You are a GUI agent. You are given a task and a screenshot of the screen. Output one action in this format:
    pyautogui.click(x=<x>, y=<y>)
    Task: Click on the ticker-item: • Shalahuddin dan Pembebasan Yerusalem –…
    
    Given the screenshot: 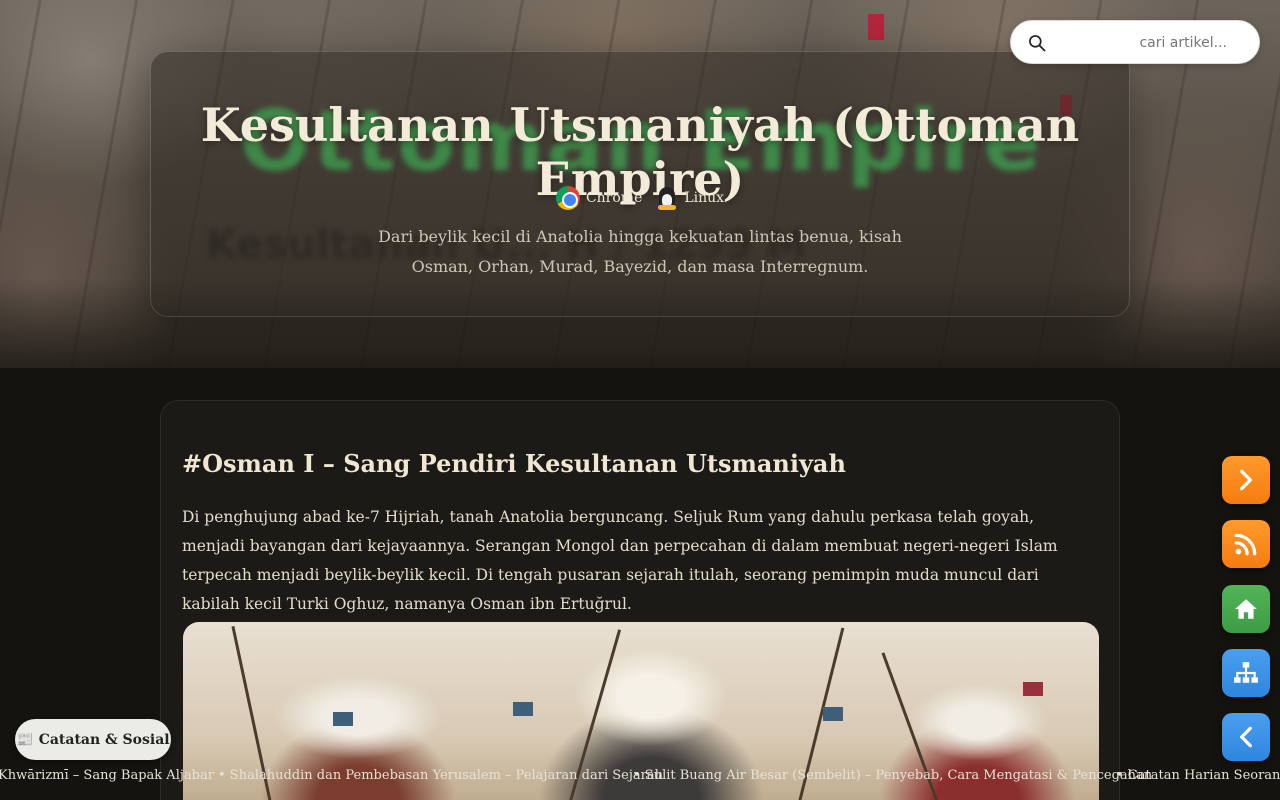 What is the action you would take?
    pyautogui.click(x=440, y=775)
    